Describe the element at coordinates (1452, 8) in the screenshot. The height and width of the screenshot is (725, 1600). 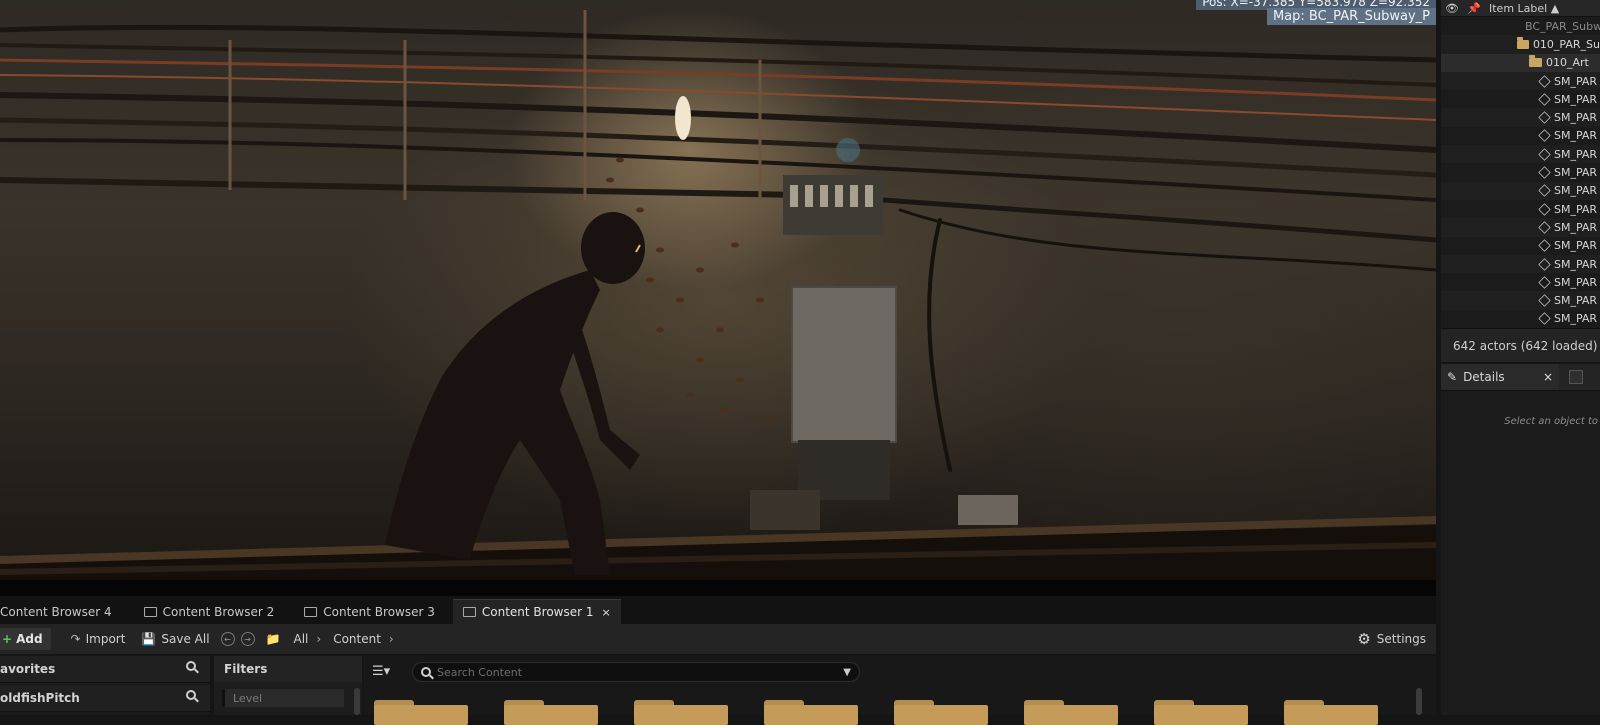
I see `visibility-eye-icon: 👁` at that location.